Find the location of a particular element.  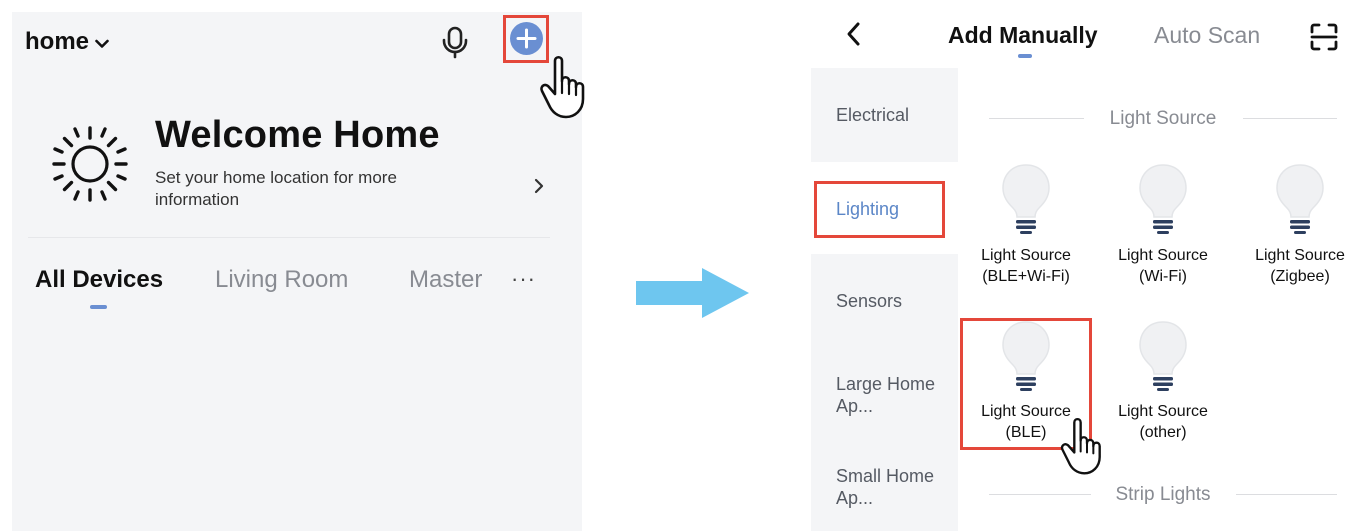

add-device-button is located at coordinates (526, 38).